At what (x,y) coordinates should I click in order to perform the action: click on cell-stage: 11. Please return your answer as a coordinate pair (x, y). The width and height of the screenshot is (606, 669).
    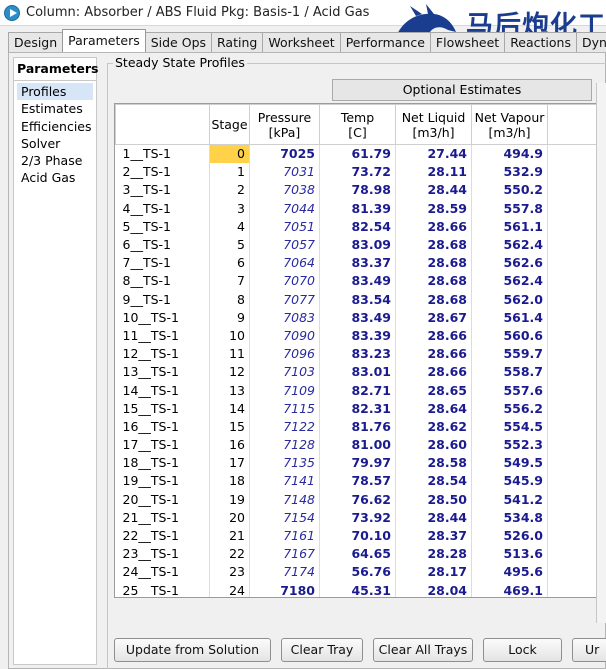
    Looking at the image, I should click on (229, 353).